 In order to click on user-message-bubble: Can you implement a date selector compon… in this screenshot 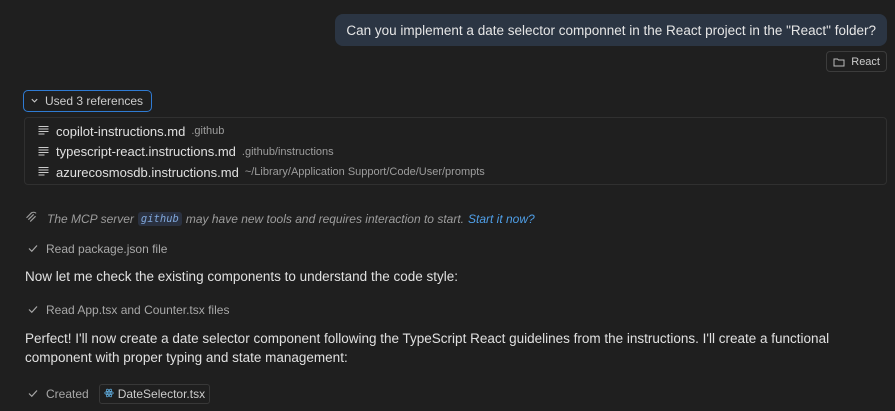, I will do `click(611, 30)`.